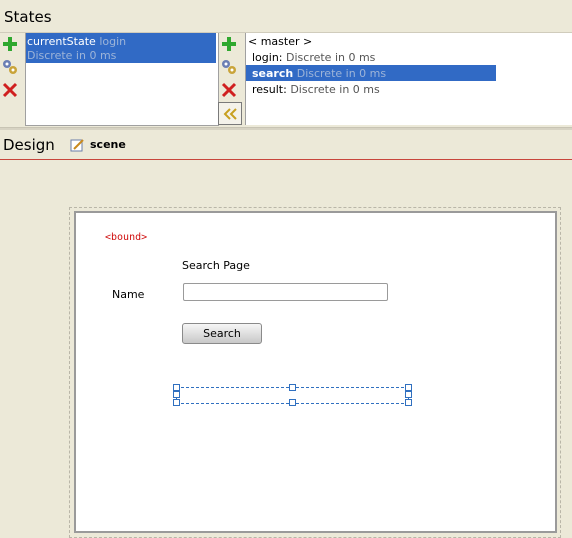  I want to click on search-button: Search, so click(222, 333).